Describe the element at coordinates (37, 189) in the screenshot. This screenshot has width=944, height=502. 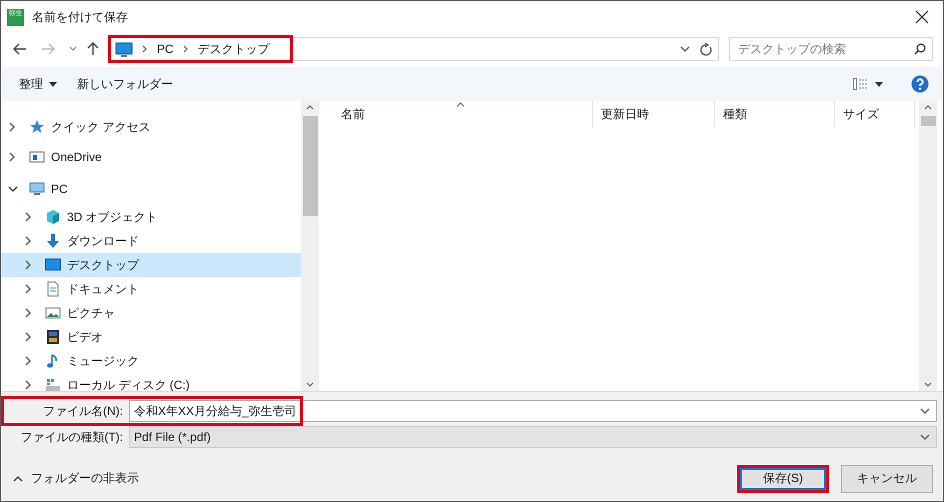
I see `computer-icon` at that location.